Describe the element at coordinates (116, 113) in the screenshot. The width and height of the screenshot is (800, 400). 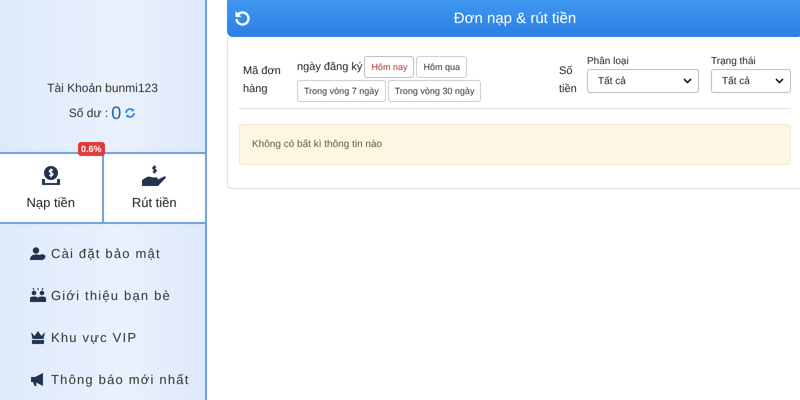
I see `balance-value: 0` at that location.